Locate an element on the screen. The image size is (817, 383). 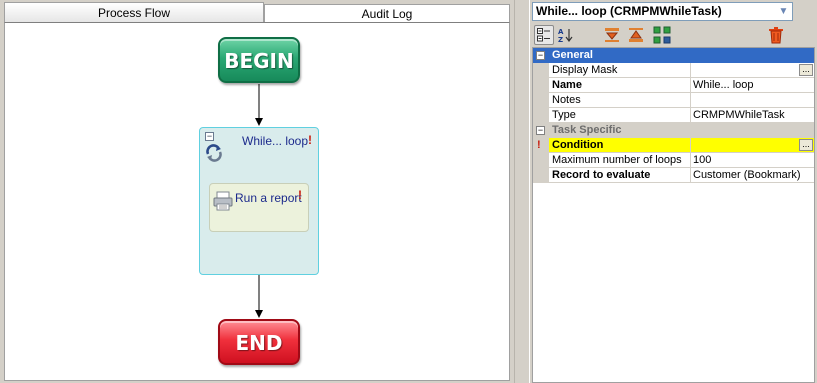
property-row-record-to-evaluate: Record to evaluate Customer (Bookmark) is located at coordinates (673, 175).